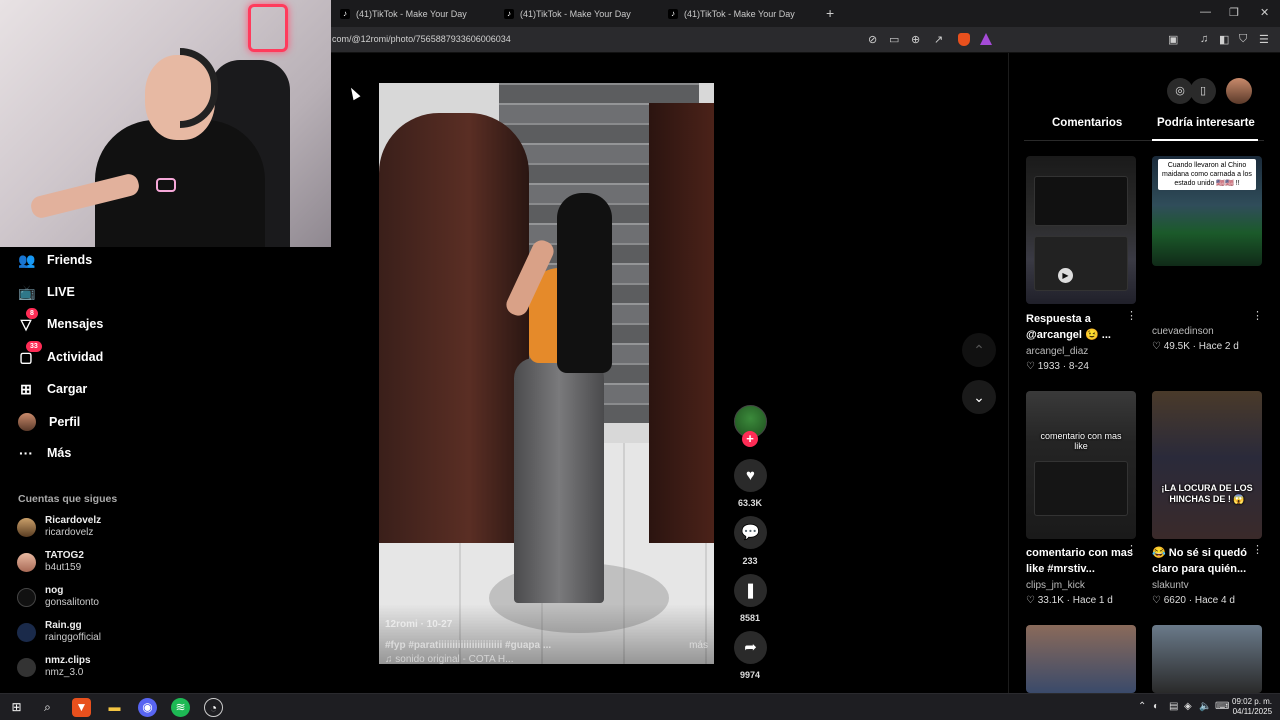 This screenshot has height=720, width=1280. I want to click on card-stats: ♡ 33.1K · Hace 1 d, so click(1069, 600).